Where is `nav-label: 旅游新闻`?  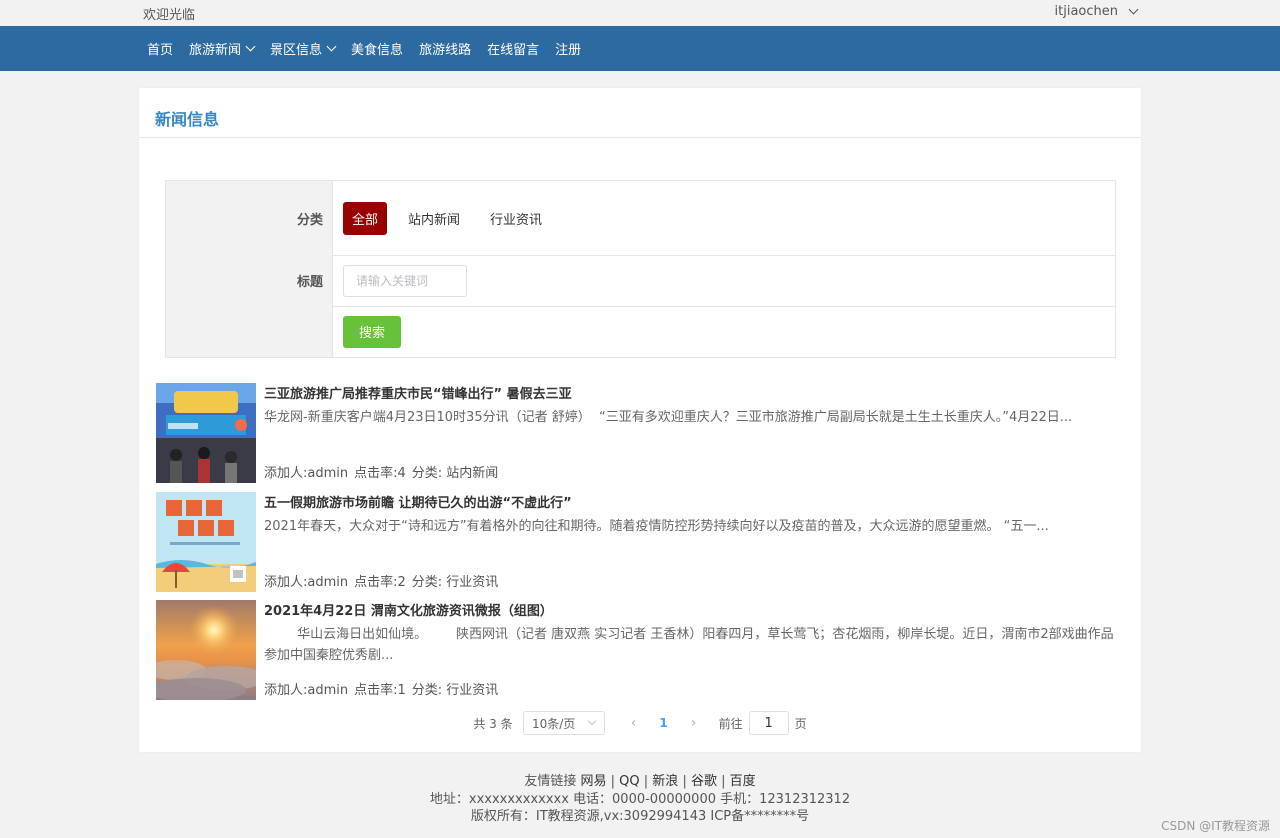 nav-label: 旅游新闻 is located at coordinates (215, 50).